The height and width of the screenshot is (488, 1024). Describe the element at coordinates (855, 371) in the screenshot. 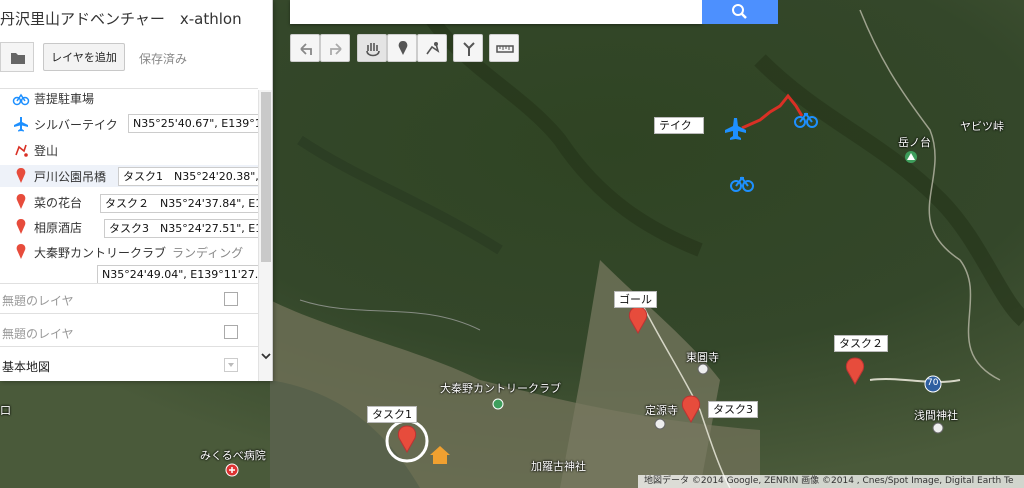

I see `task2-marker` at that location.